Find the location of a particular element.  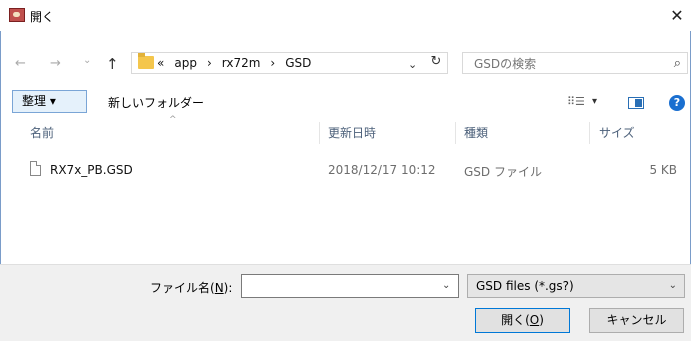

address-bar: « app › rx72m › GSD is located at coordinates (289, 63).